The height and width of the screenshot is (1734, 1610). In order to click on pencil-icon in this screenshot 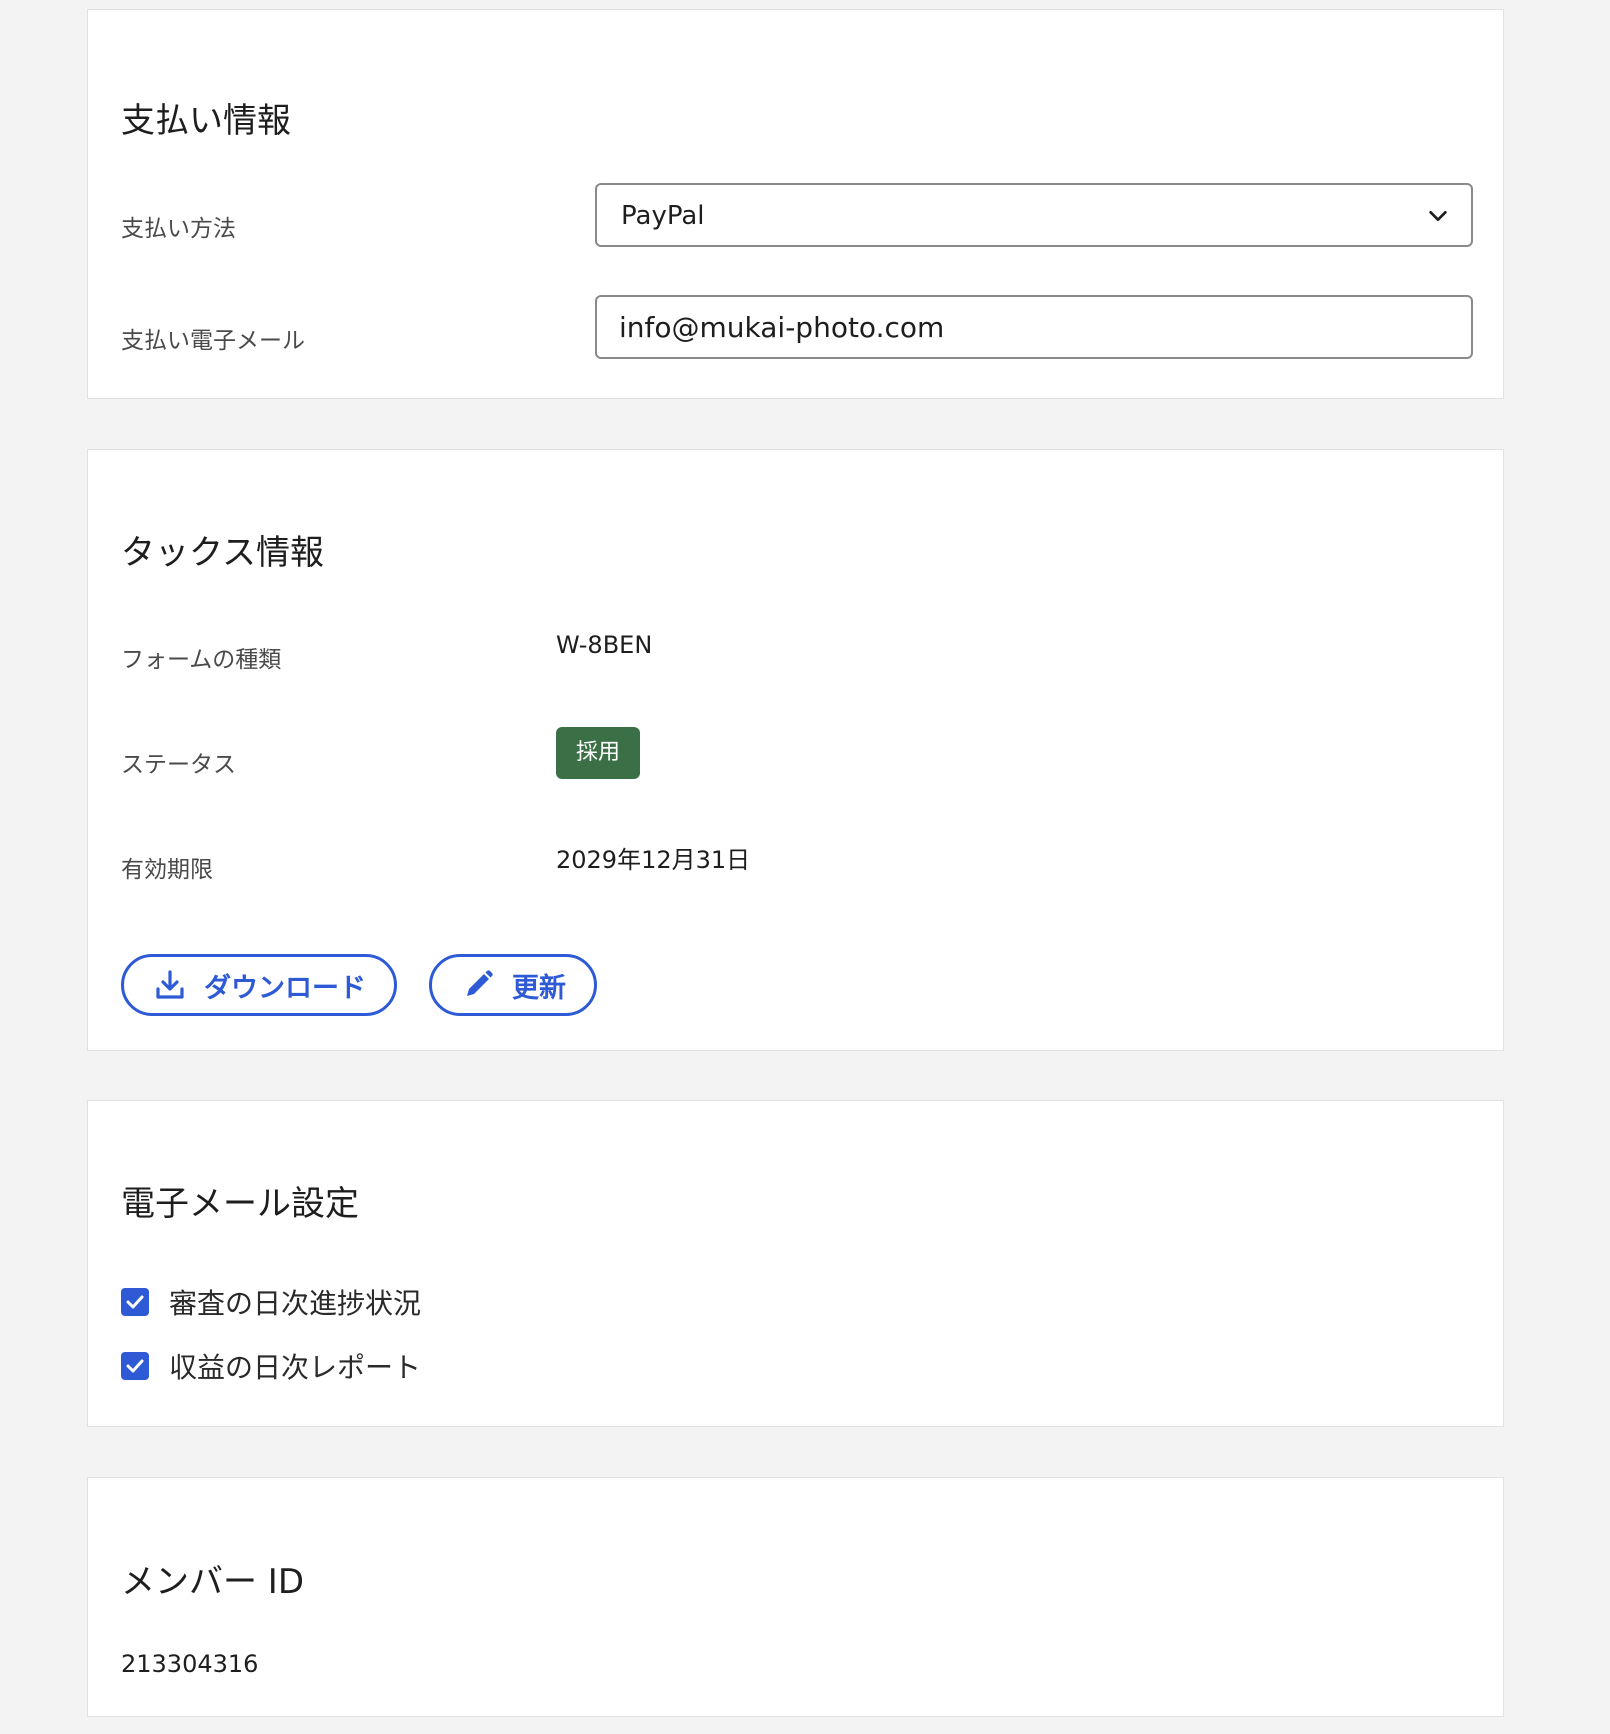, I will do `click(480, 983)`.